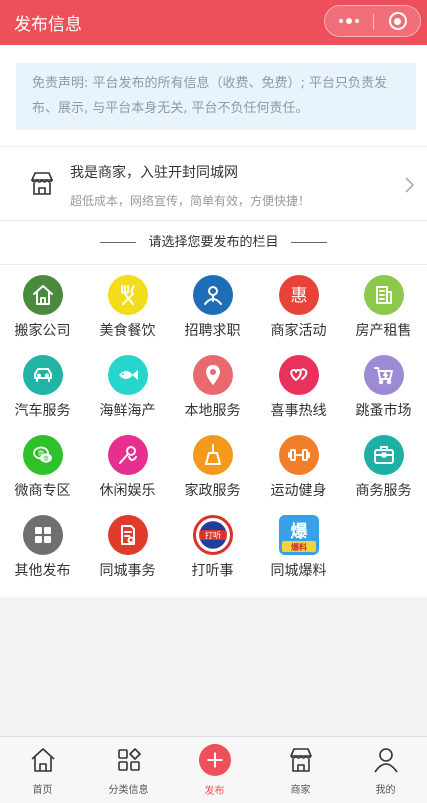 The image size is (427, 803). Describe the element at coordinates (383, 455) in the screenshot. I see `briefcase-icon` at that location.